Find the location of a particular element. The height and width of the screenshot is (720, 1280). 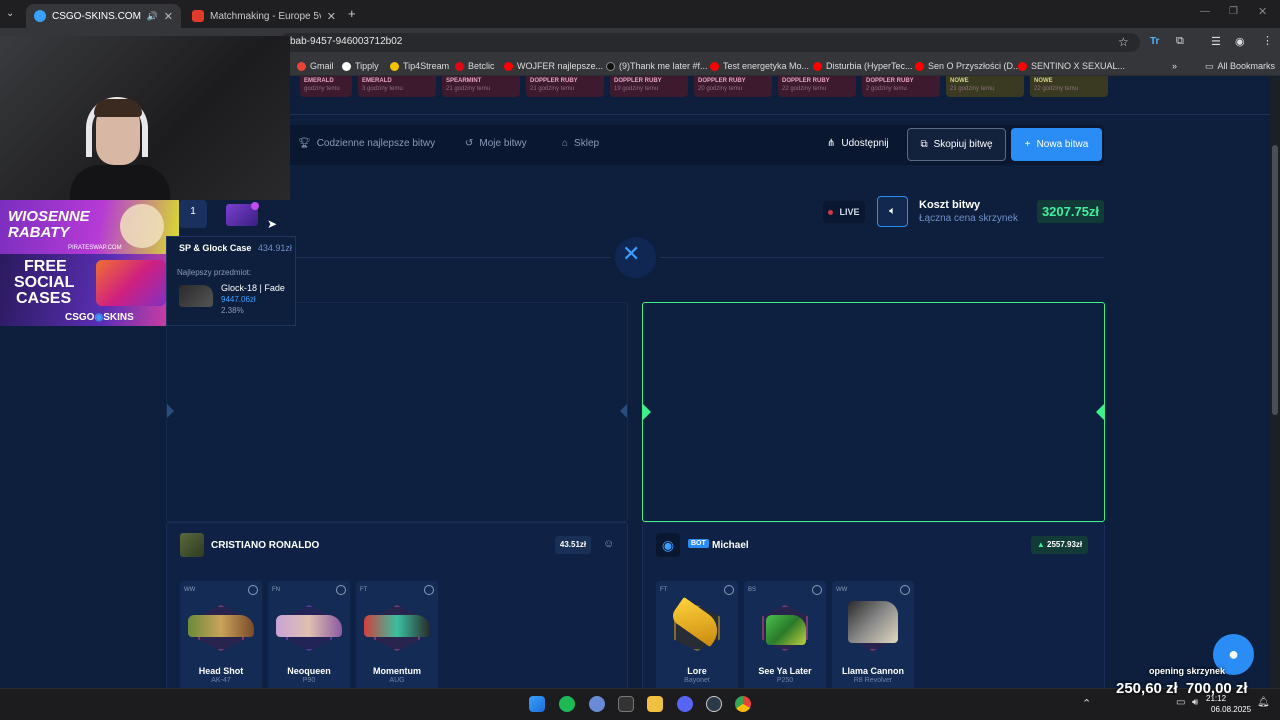

bookmark-gmail: Gmail is located at coordinates (315, 66).